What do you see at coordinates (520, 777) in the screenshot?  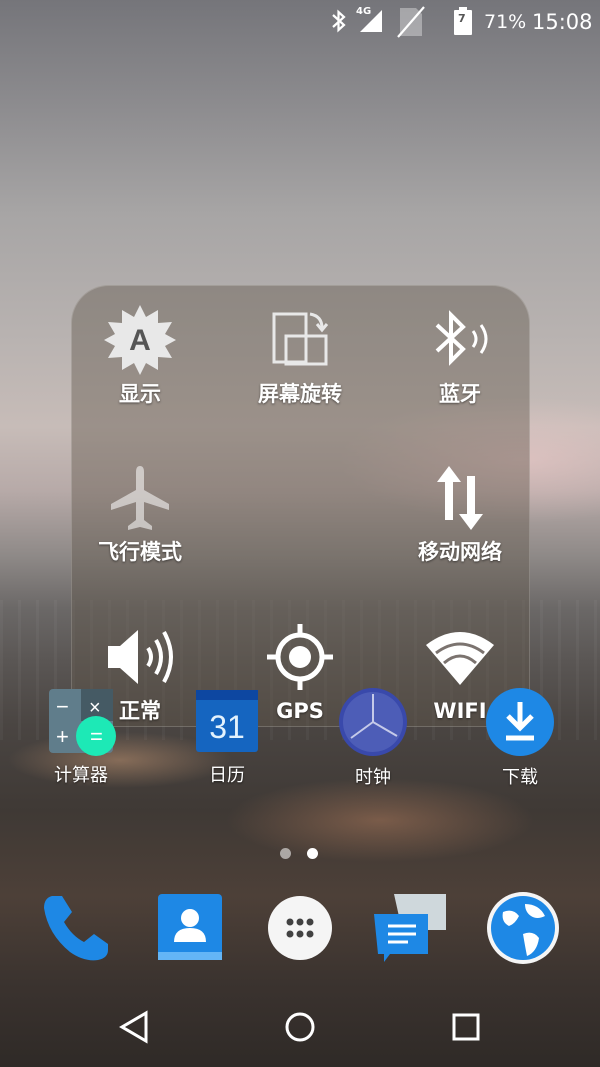 I see `app-download-label: 下载` at bounding box center [520, 777].